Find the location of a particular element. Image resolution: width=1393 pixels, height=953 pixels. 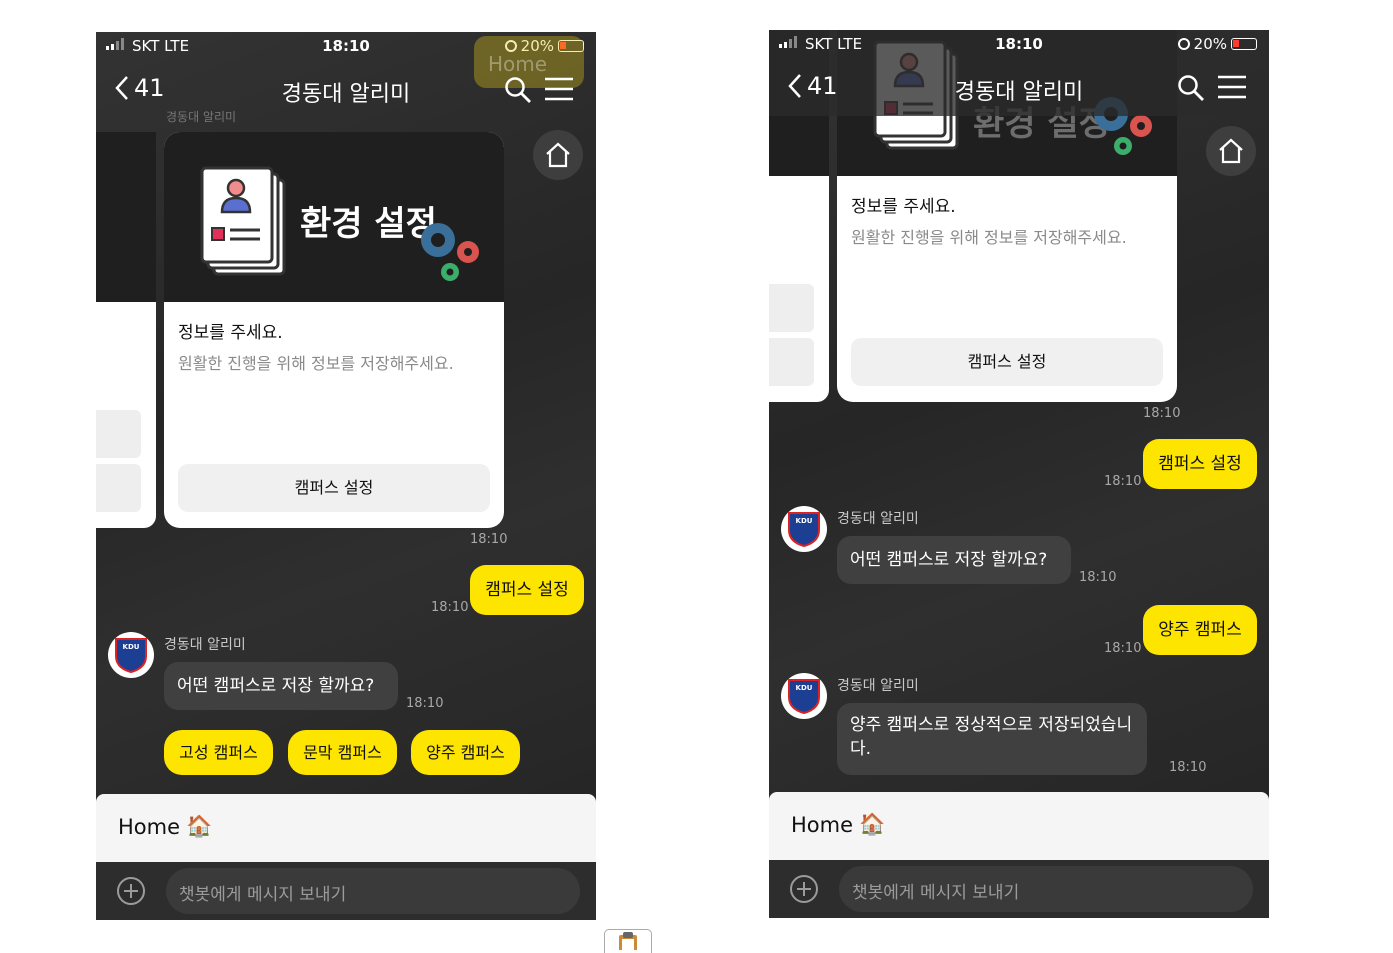

quick-reply-yangju: 양주 캠퍼스 is located at coordinates (465, 752).